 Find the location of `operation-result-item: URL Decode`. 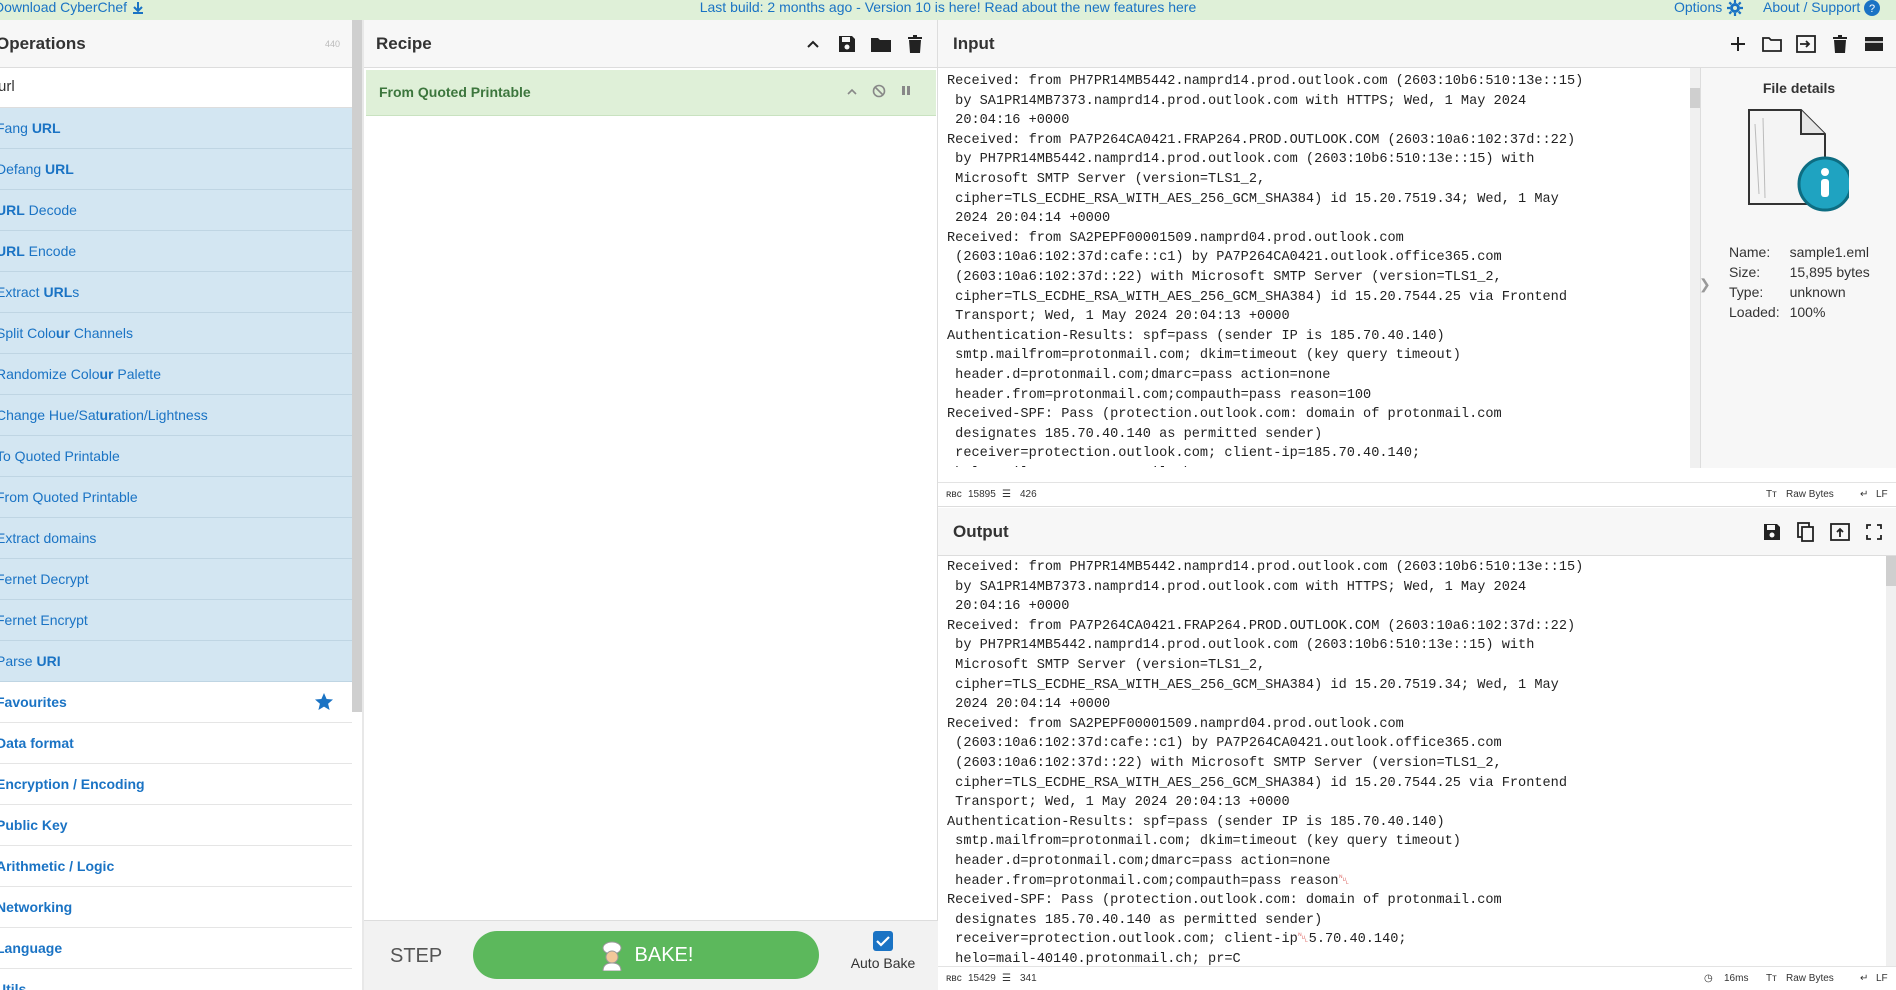

operation-result-item: URL Decode is located at coordinates (176, 210).